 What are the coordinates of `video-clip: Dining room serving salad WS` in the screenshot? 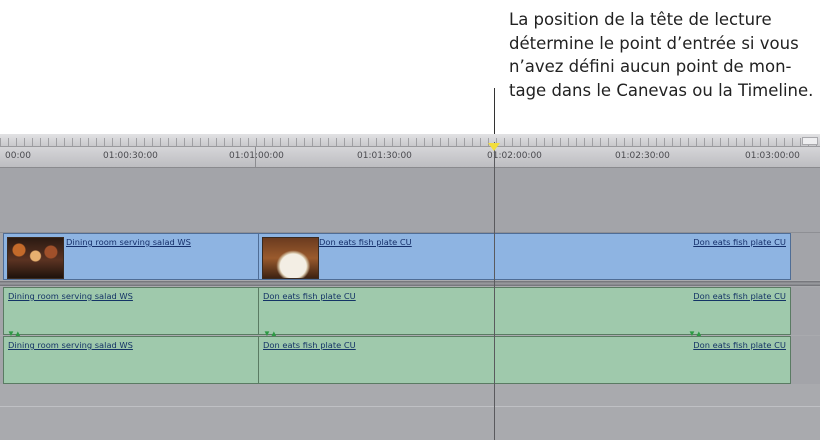 It's located at (131, 256).